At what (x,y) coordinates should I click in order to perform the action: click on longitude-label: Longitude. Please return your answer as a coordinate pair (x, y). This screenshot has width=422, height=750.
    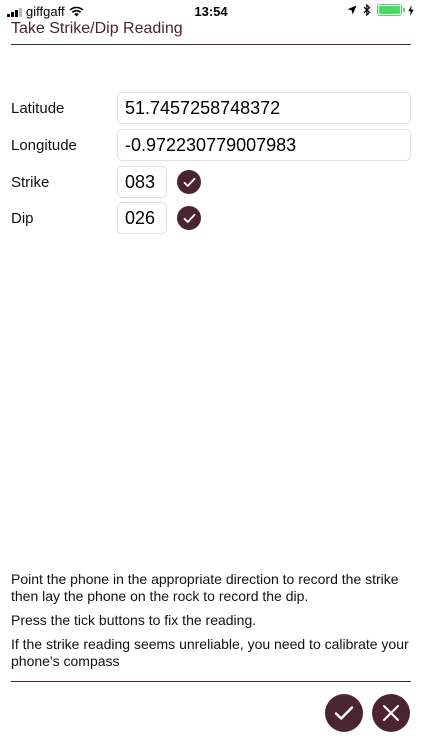
    Looking at the image, I should click on (44, 145).